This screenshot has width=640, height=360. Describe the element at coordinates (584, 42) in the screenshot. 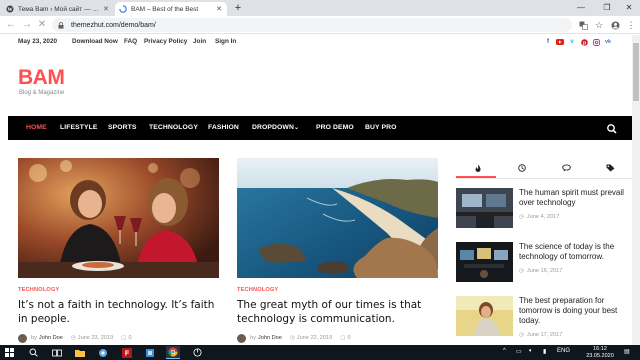

I see `pinterest-icon: p` at that location.